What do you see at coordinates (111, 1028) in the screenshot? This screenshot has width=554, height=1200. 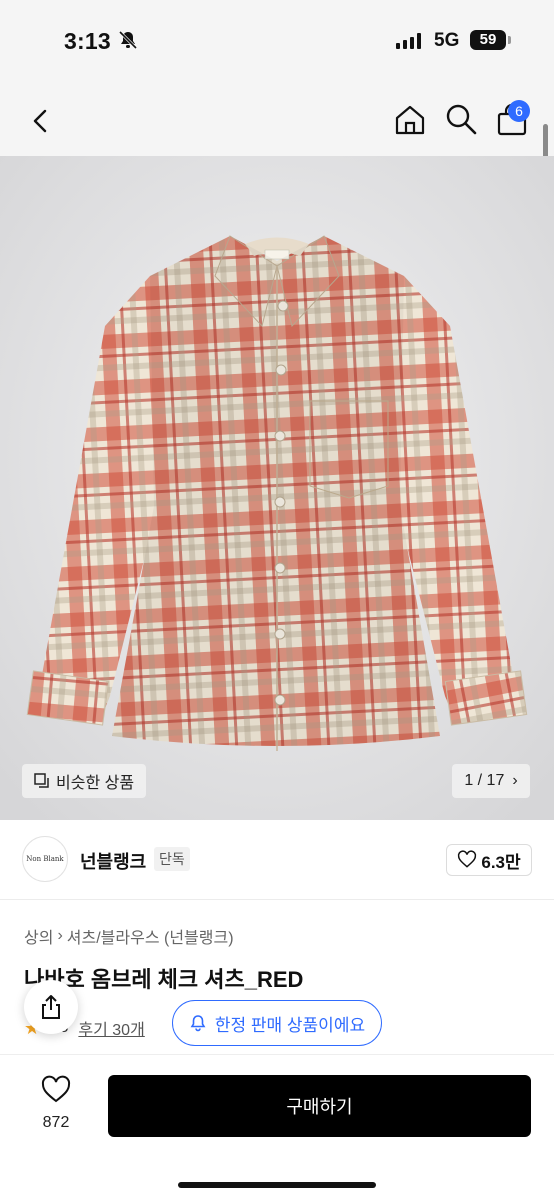 I see `review-link: 후기 30개` at bounding box center [111, 1028].